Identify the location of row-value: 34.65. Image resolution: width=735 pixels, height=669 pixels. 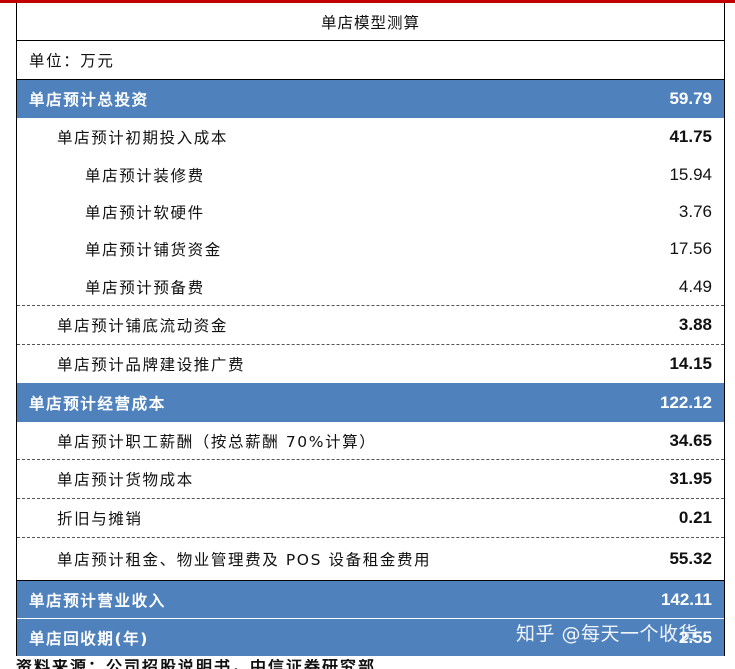
(690, 440).